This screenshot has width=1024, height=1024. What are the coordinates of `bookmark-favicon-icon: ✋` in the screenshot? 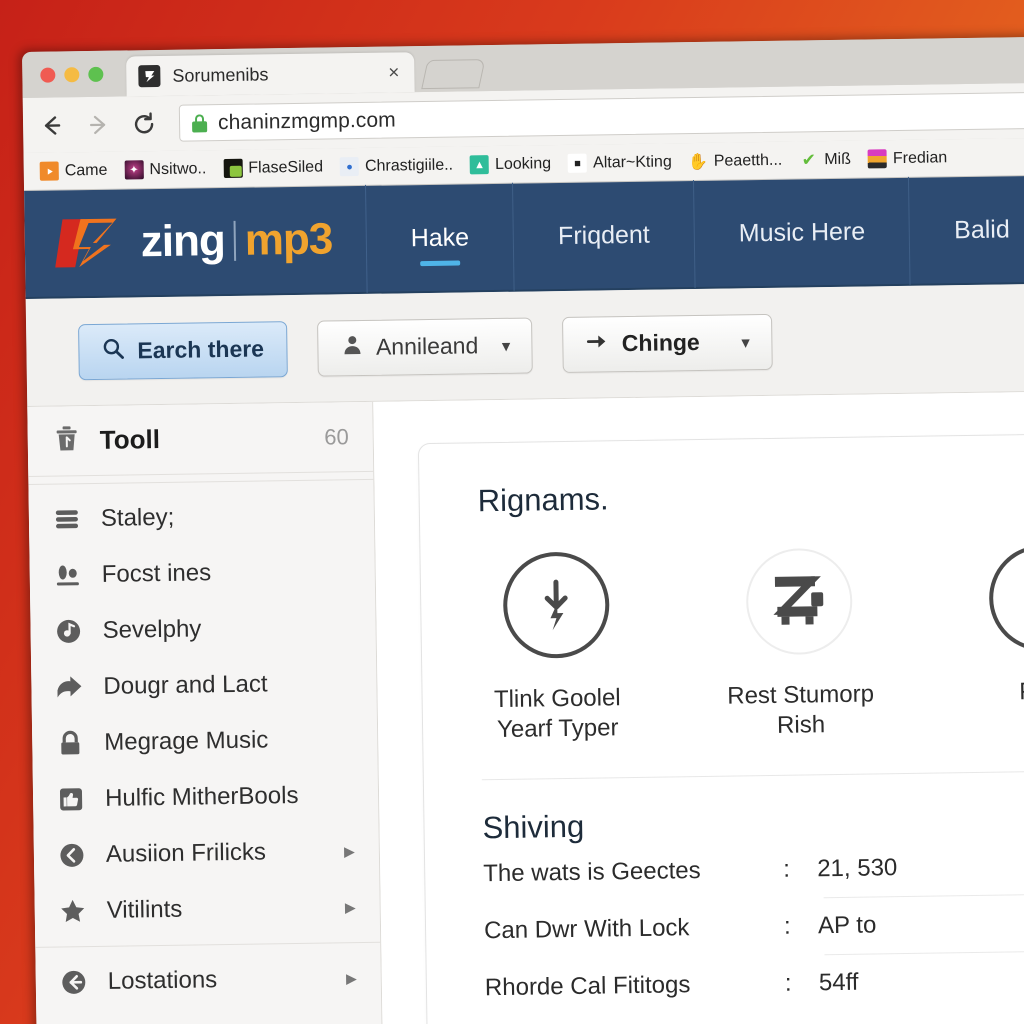 It's located at (698, 162).